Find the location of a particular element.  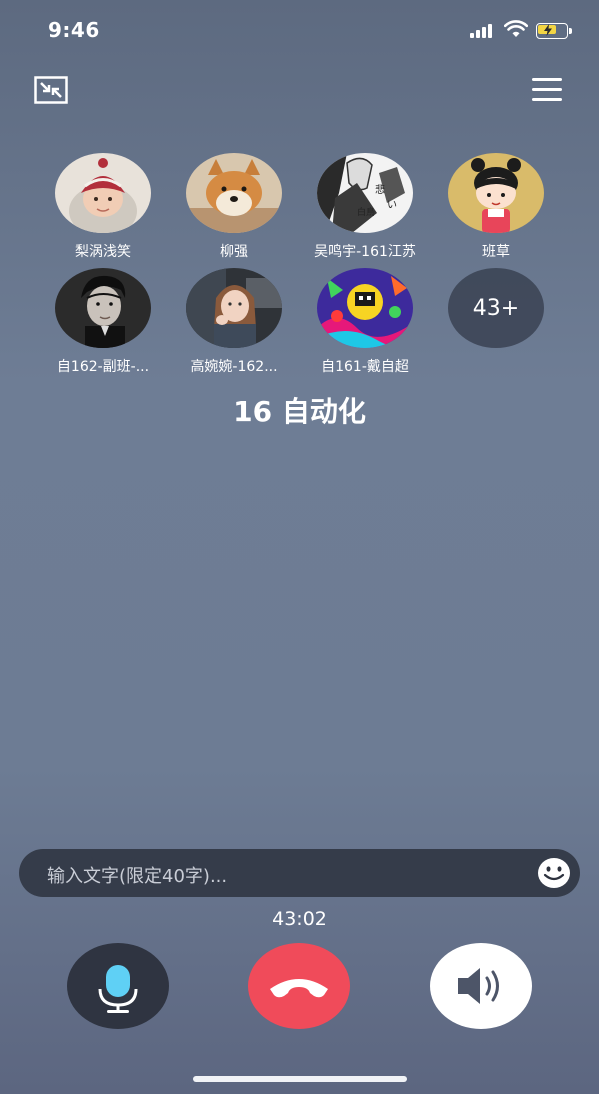

participant: 自161-戴自超 is located at coordinates (365, 322).